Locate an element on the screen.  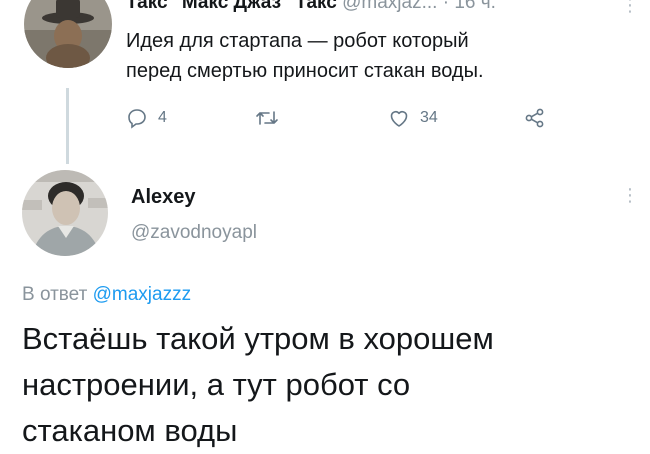
avatar-tweet1 is located at coordinates (68, 34).